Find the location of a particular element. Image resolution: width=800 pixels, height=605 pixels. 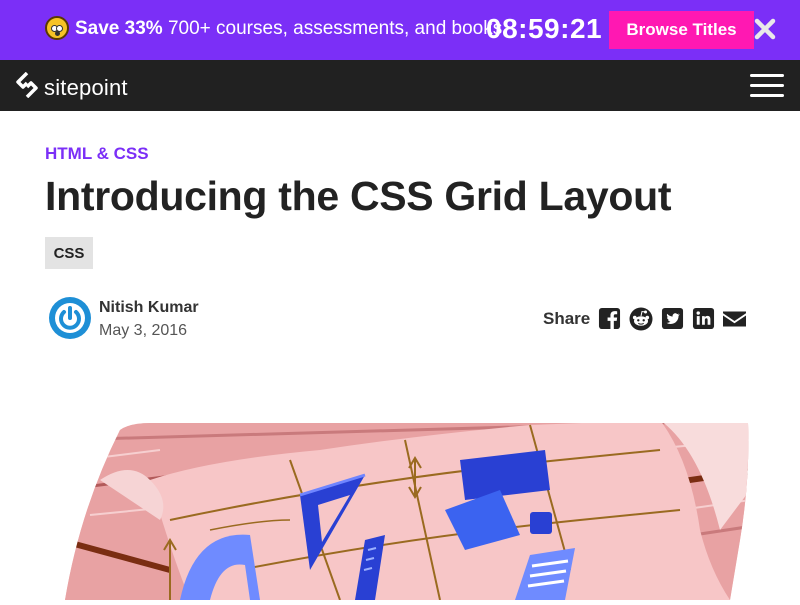

promo-description: 700+ courses, assessments, and books is located at coordinates (332, 28).